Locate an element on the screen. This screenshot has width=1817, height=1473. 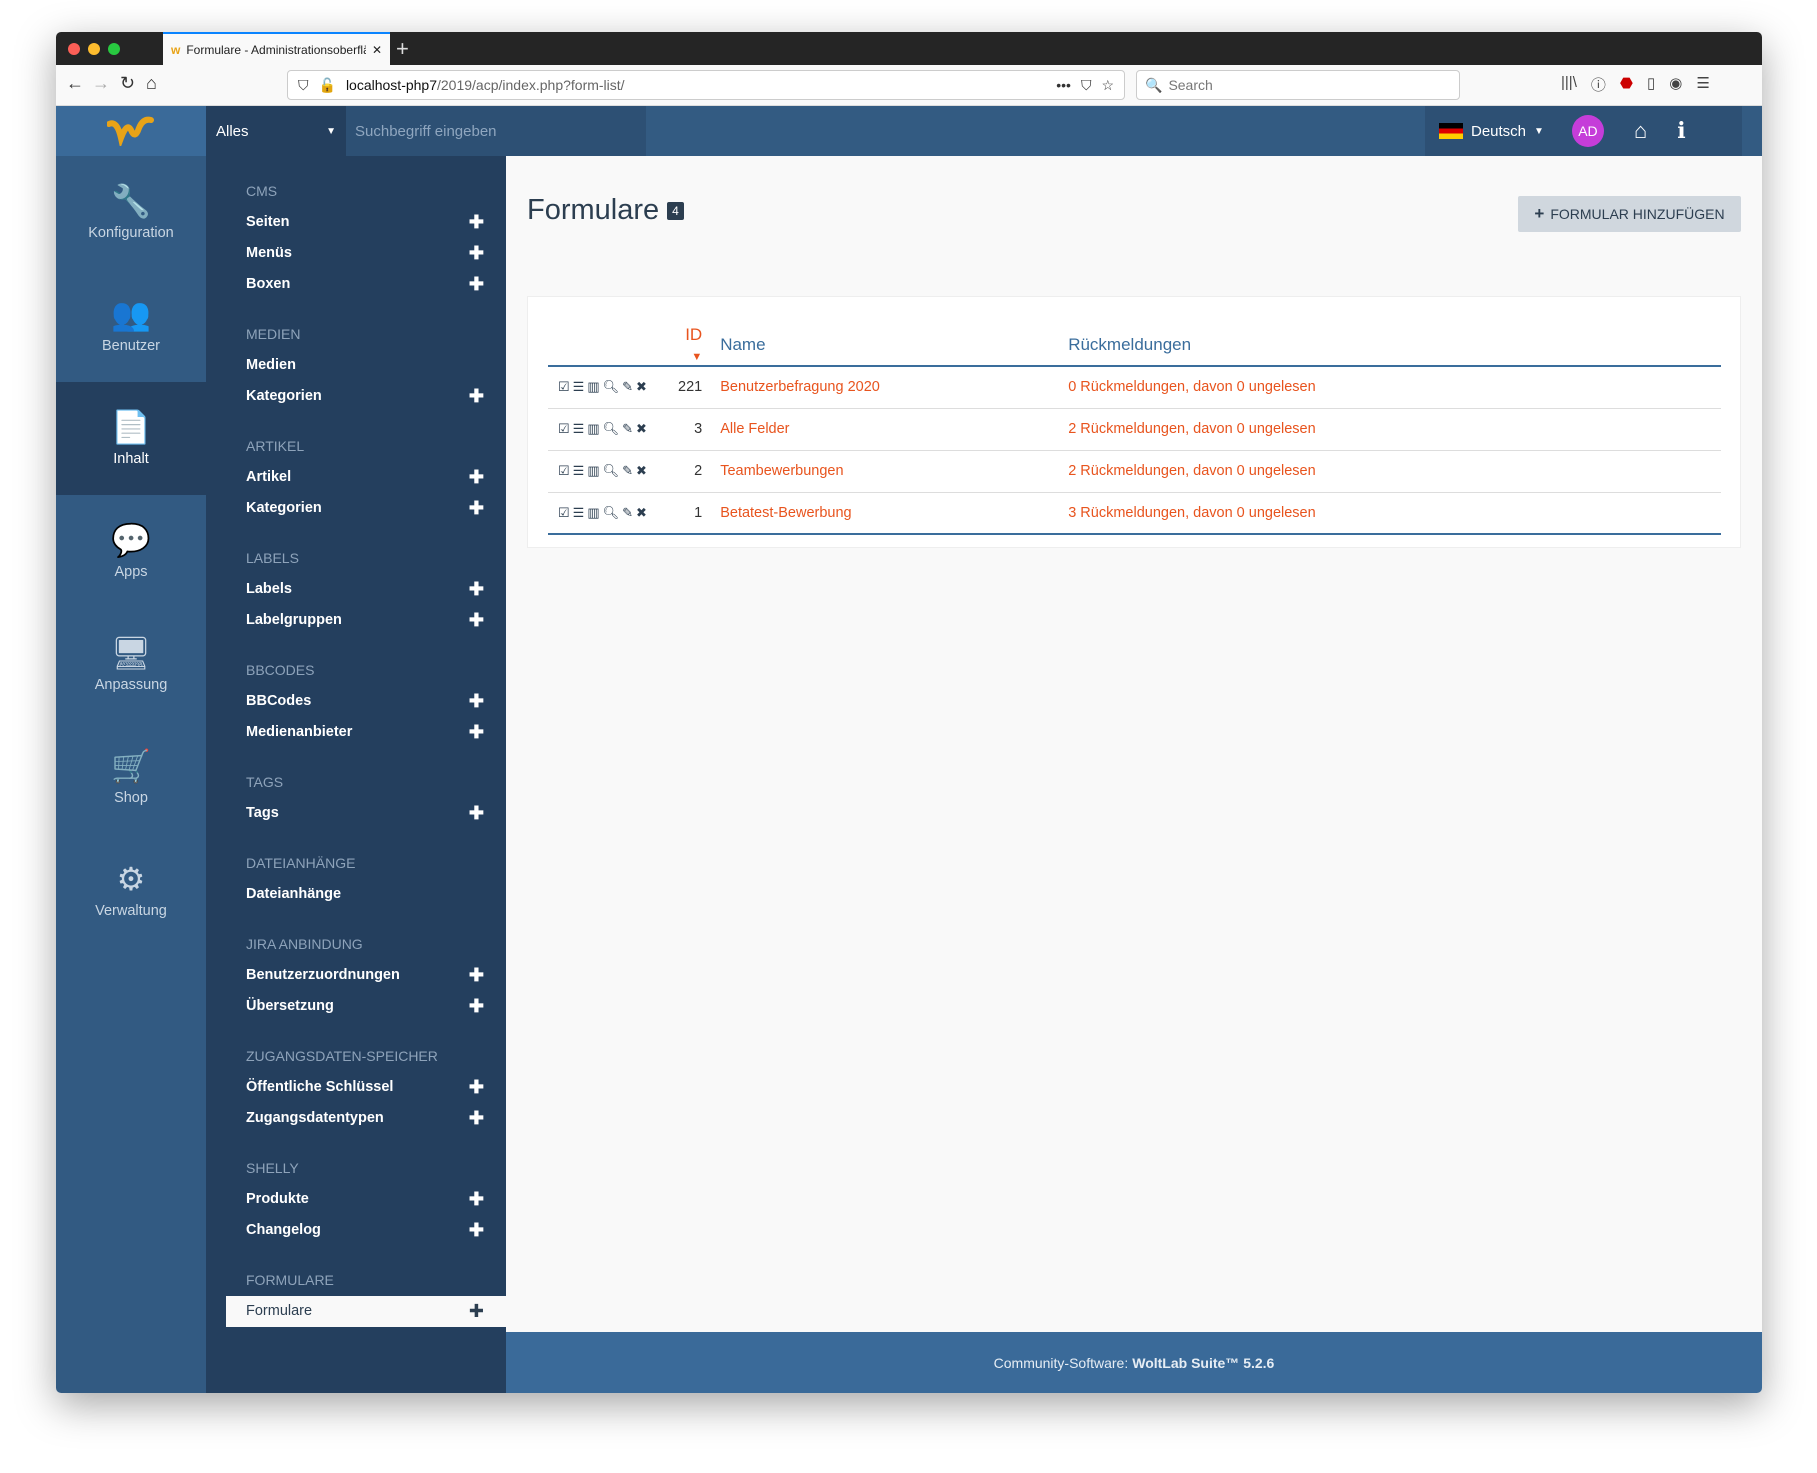
row-name-link: Teambewerbungen is located at coordinates (894, 471).